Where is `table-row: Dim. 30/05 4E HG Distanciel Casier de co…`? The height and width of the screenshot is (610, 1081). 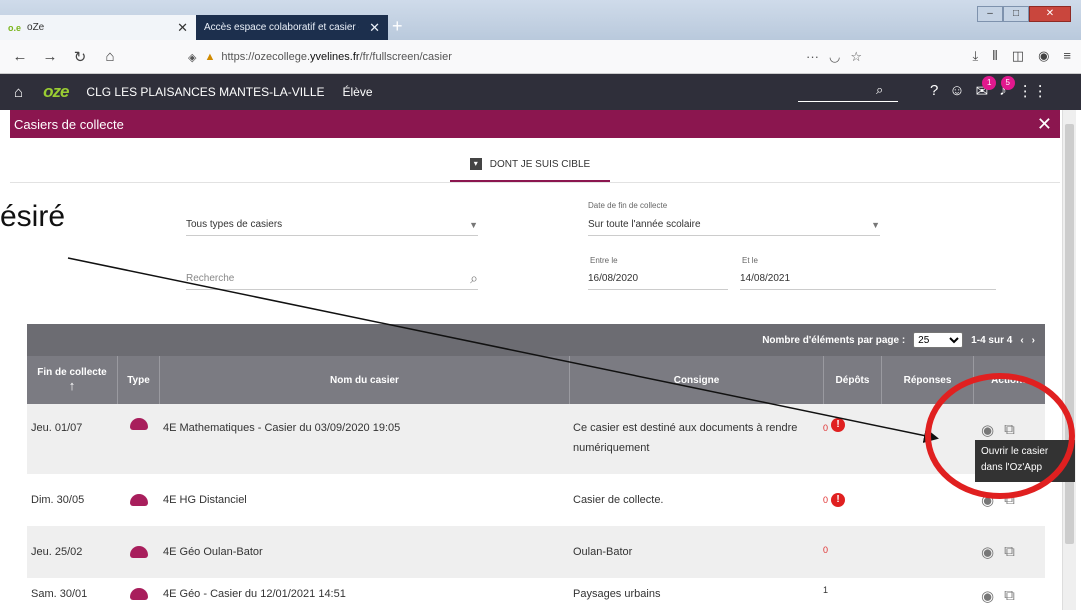
table-row: Dim. 30/05 4E HG Distanciel Casier de co… is located at coordinates (536, 500).